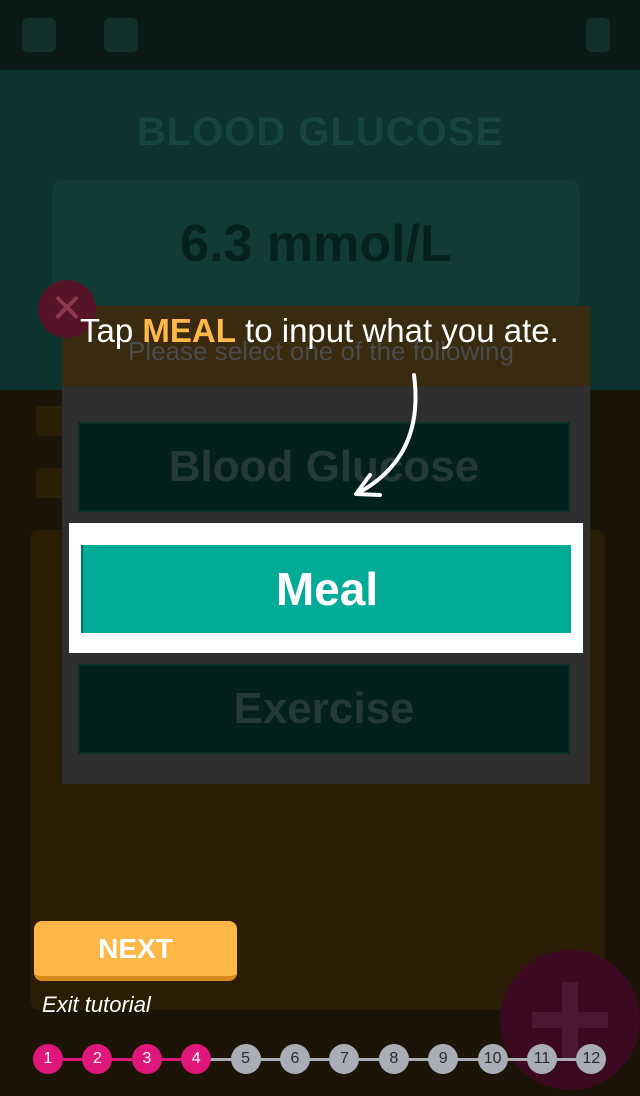 The image size is (640, 1096). Describe the element at coordinates (123, 1059) in the screenshot. I see `progress-fill` at that location.